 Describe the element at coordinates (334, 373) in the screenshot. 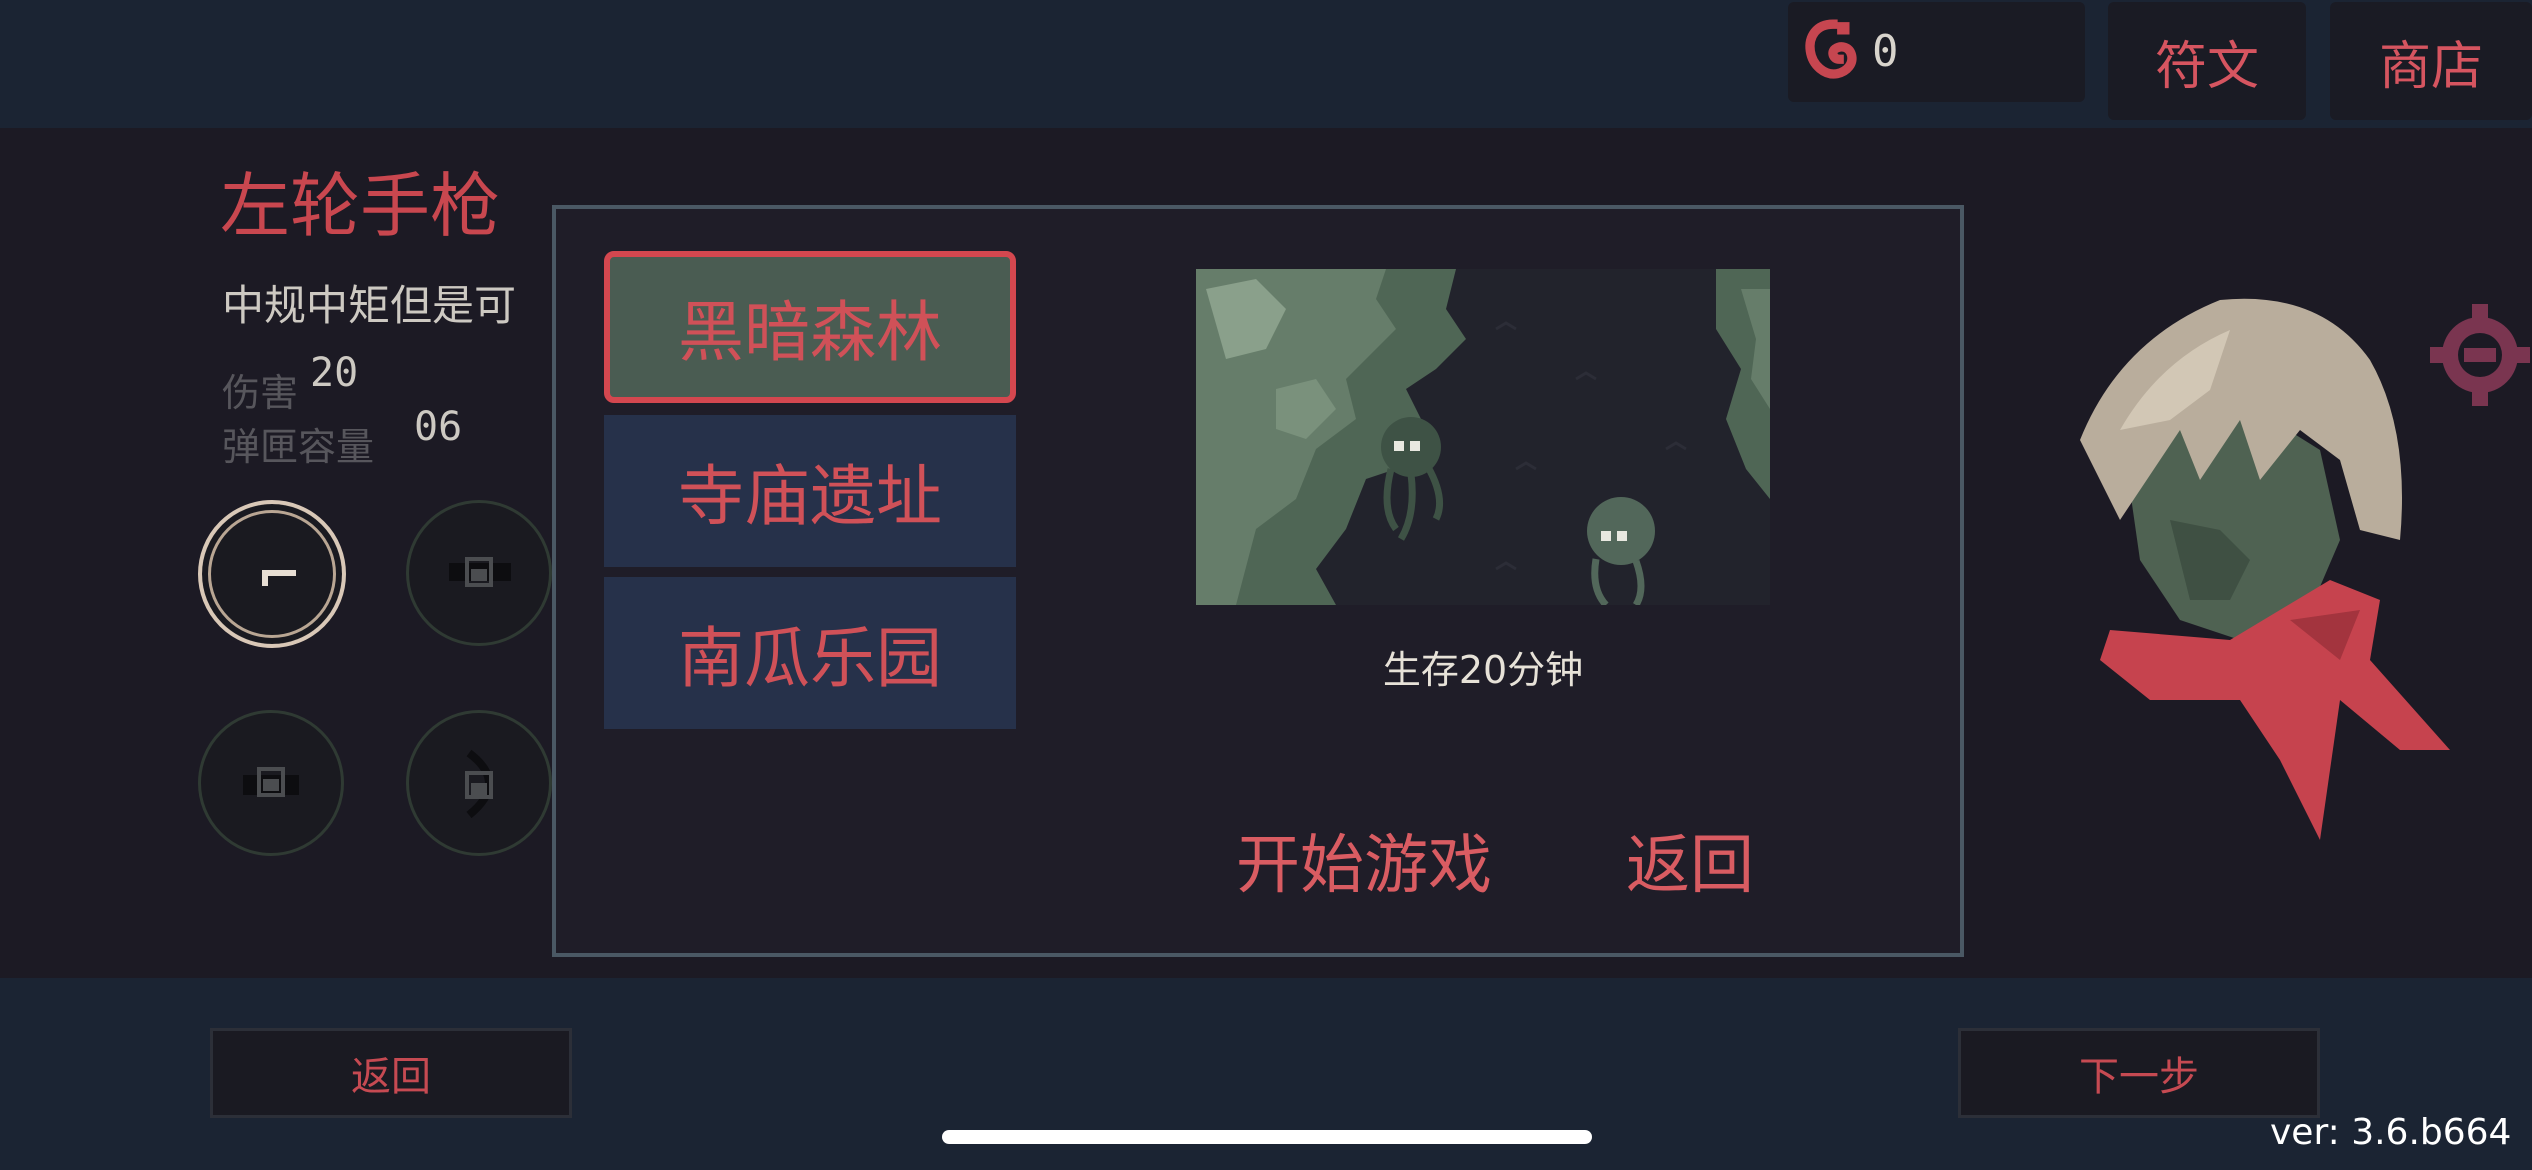

I see `stat-value-damage: 20` at that location.